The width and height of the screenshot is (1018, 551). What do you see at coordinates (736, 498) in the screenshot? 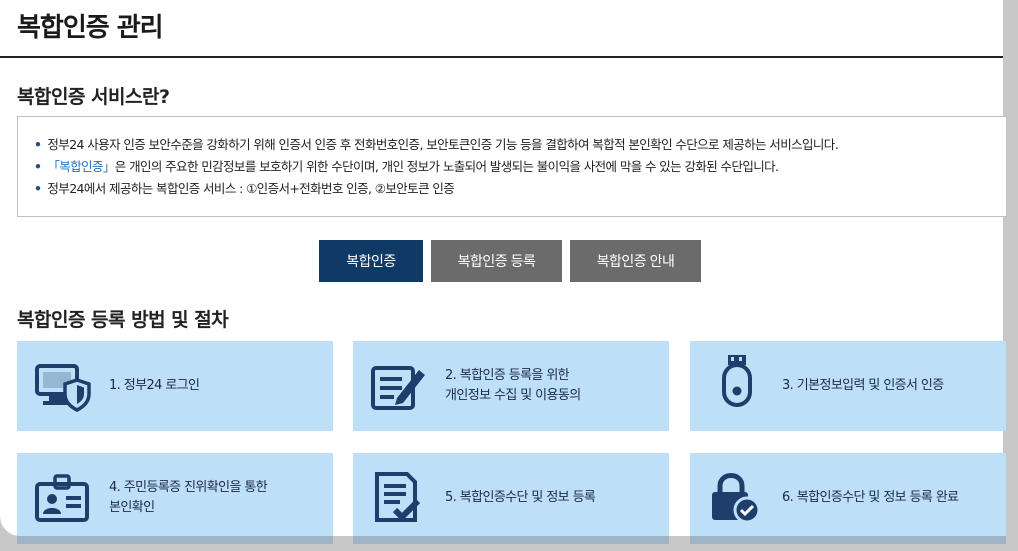
I see `lock-check-icon` at bounding box center [736, 498].